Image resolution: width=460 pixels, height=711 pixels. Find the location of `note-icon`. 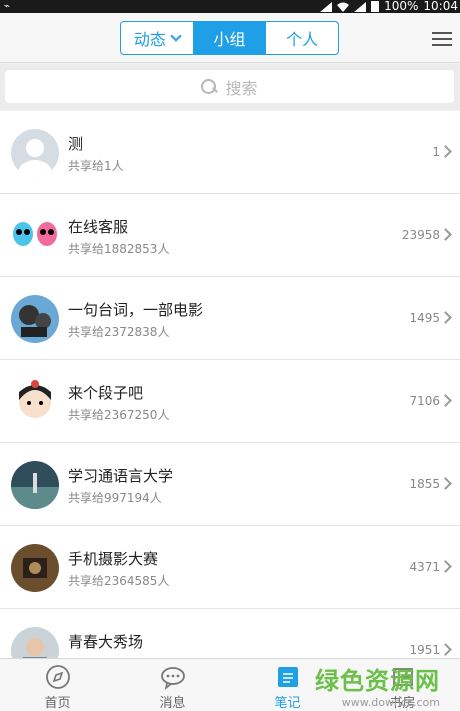

note-icon is located at coordinates (287, 677).